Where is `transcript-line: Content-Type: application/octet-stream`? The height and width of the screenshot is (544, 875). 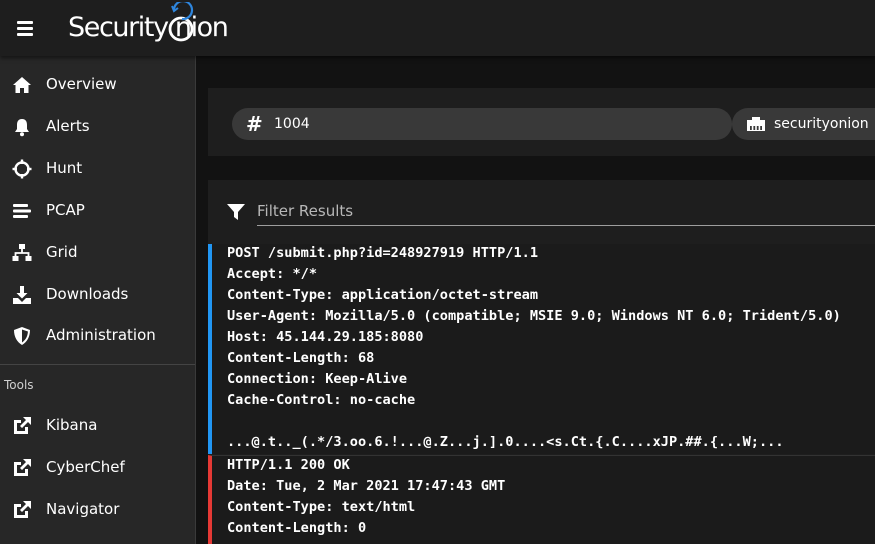 transcript-line: Content-Type: application/octet-stream is located at coordinates (382, 295).